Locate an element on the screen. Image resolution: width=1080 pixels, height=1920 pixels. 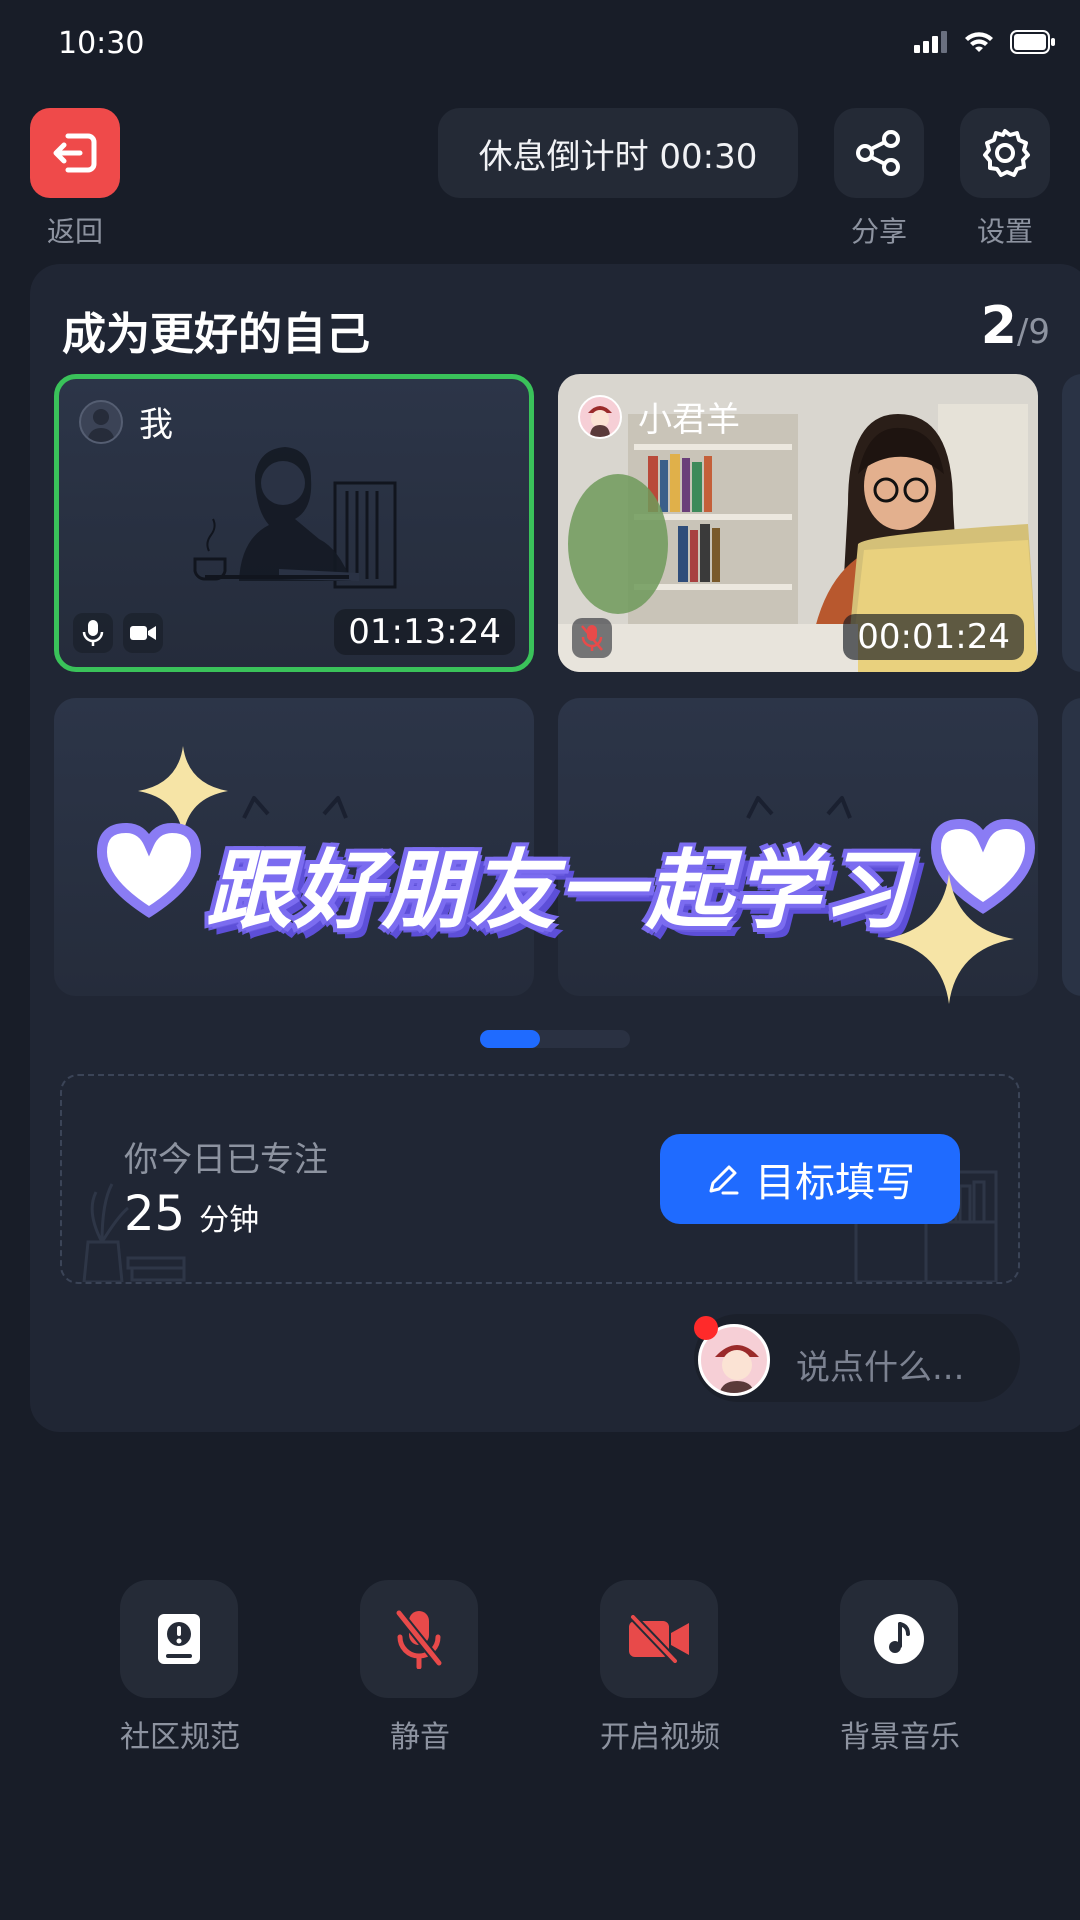
exit-icon is located at coordinates (75, 153).